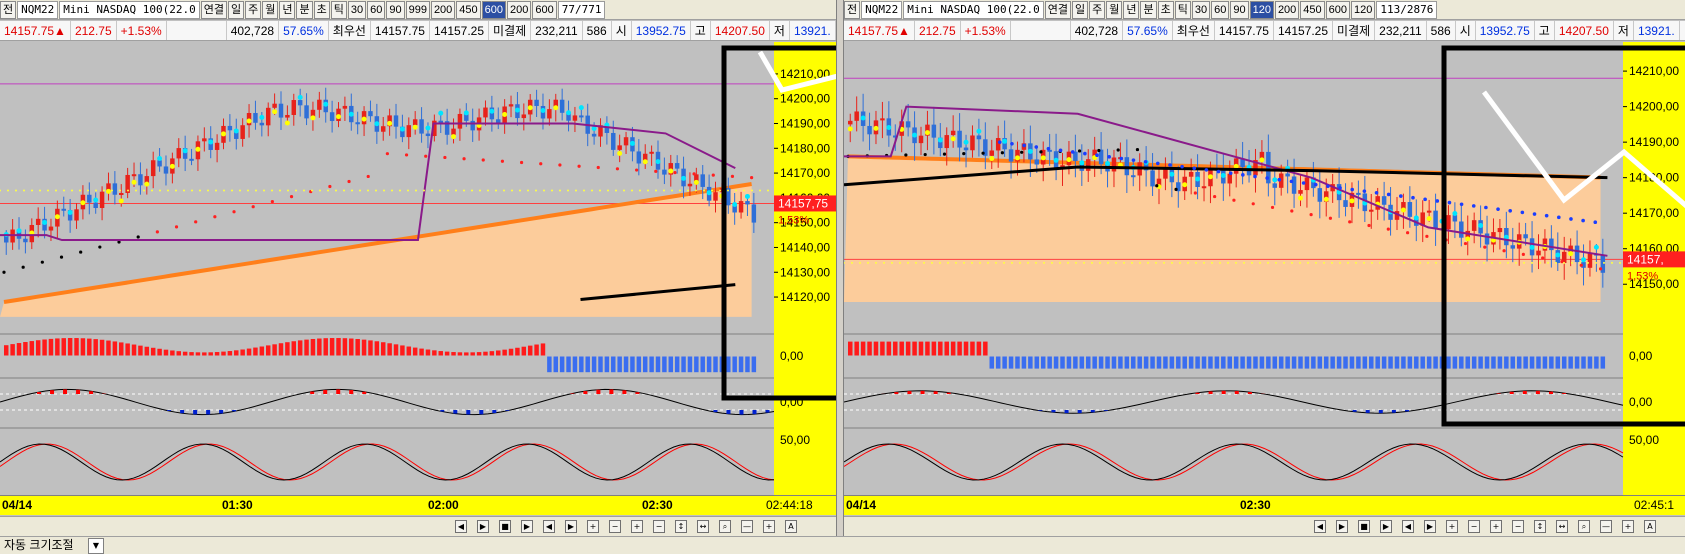 This screenshot has height=554, width=1685. What do you see at coordinates (1654, 505) in the screenshot?
I see `clock: 02:45:1` at bounding box center [1654, 505].